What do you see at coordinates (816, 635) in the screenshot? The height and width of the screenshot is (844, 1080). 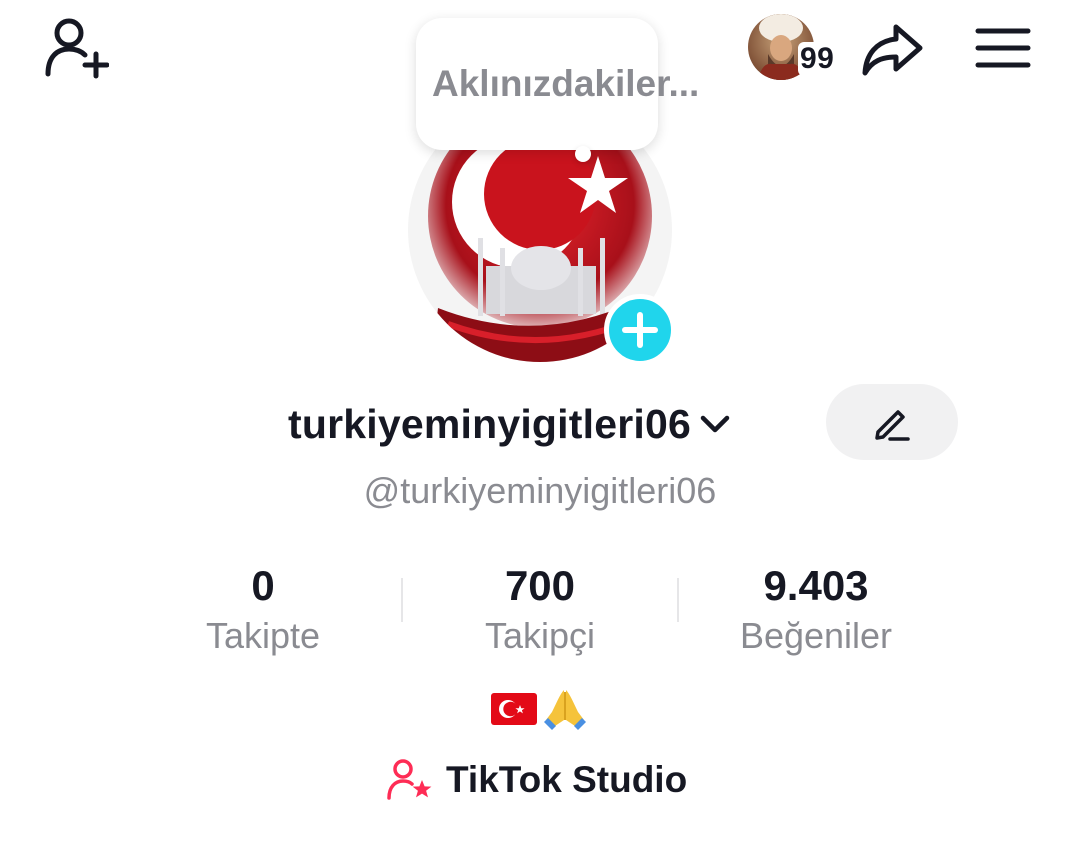 I see `likes-label: Beğeniler` at bounding box center [816, 635].